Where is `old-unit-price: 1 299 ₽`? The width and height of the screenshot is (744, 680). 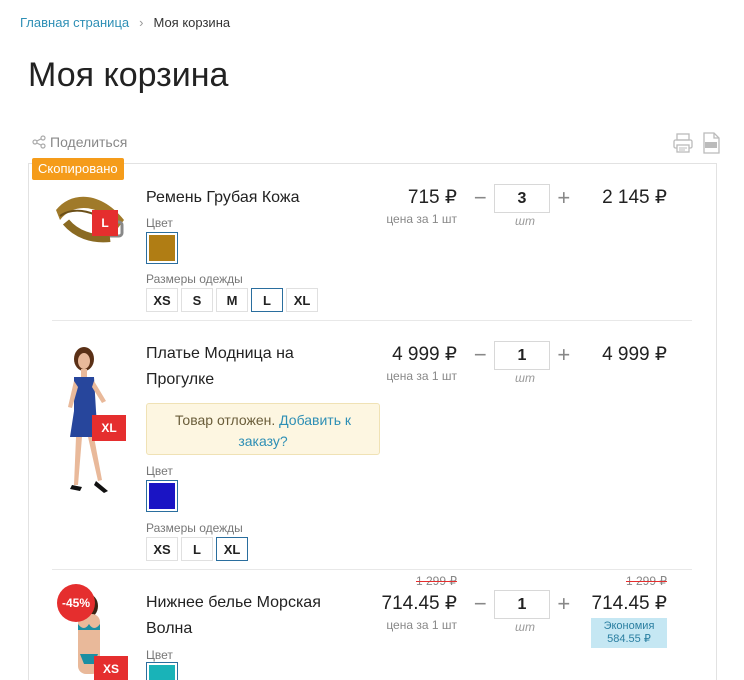 old-unit-price: 1 299 ₽ is located at coordinates (436, 581).